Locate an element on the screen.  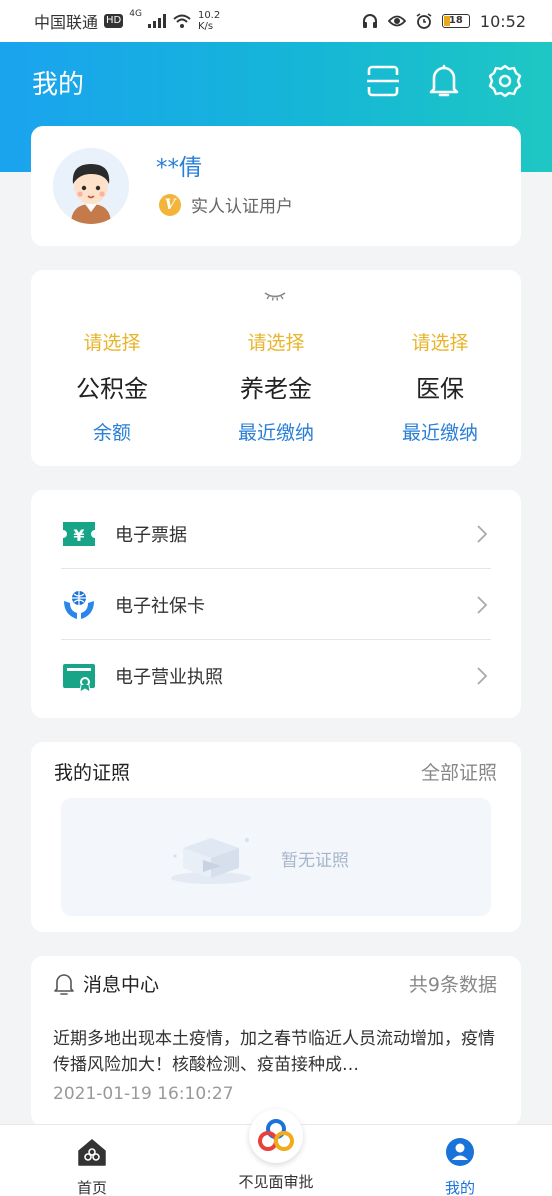
avatar is located at coordinates (91, 186).